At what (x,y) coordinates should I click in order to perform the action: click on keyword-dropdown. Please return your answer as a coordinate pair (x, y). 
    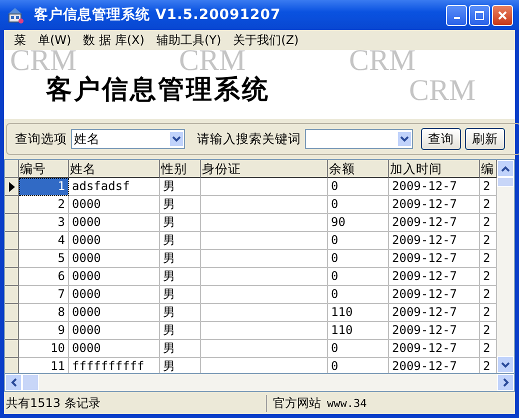
    Looking at the image, I should click on (359, 139).